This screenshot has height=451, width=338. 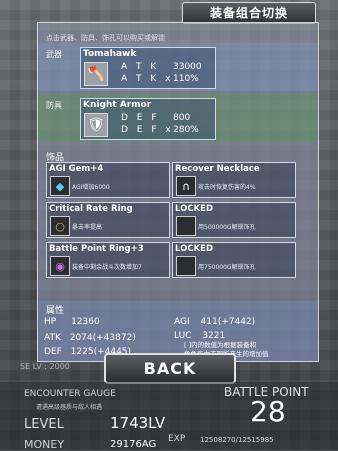 What do you see at coordinates (54, 54) in the screenshot?
I see `weapon-label: 武器` at bounding box center [54, 54].